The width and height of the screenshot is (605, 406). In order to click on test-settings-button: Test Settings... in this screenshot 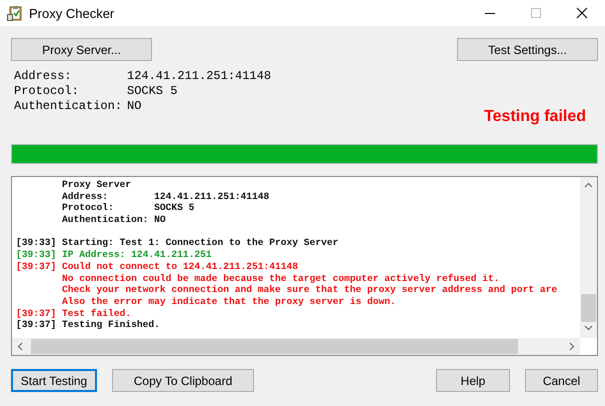, I will do `click(527, 49)`.